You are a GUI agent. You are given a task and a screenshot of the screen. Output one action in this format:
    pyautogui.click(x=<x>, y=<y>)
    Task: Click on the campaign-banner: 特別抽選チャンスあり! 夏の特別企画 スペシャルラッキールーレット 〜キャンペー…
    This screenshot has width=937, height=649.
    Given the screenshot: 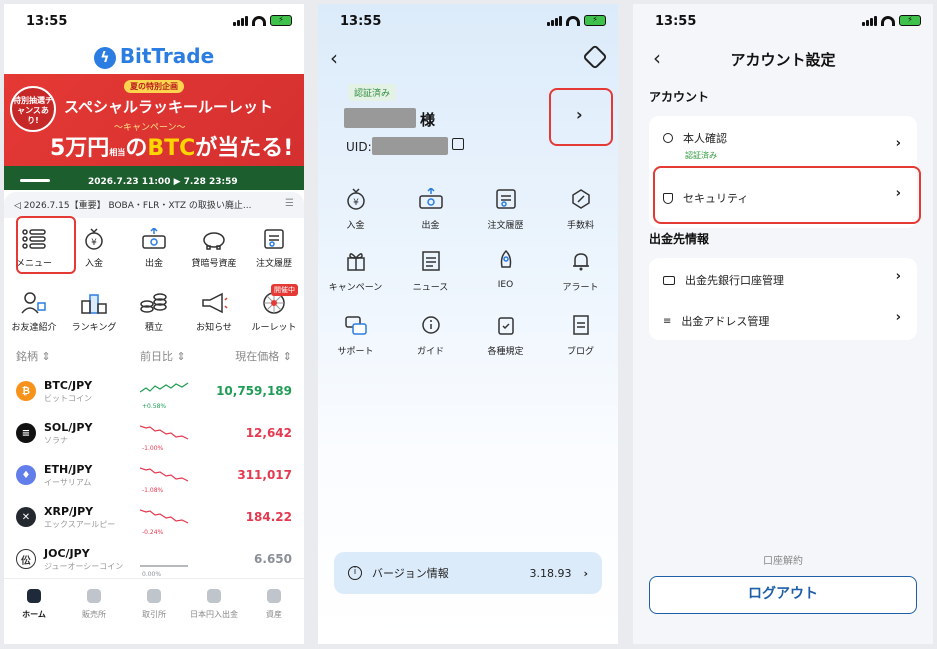 What is the action you would take?
    pyautogui.click(x=154, y=132)
    